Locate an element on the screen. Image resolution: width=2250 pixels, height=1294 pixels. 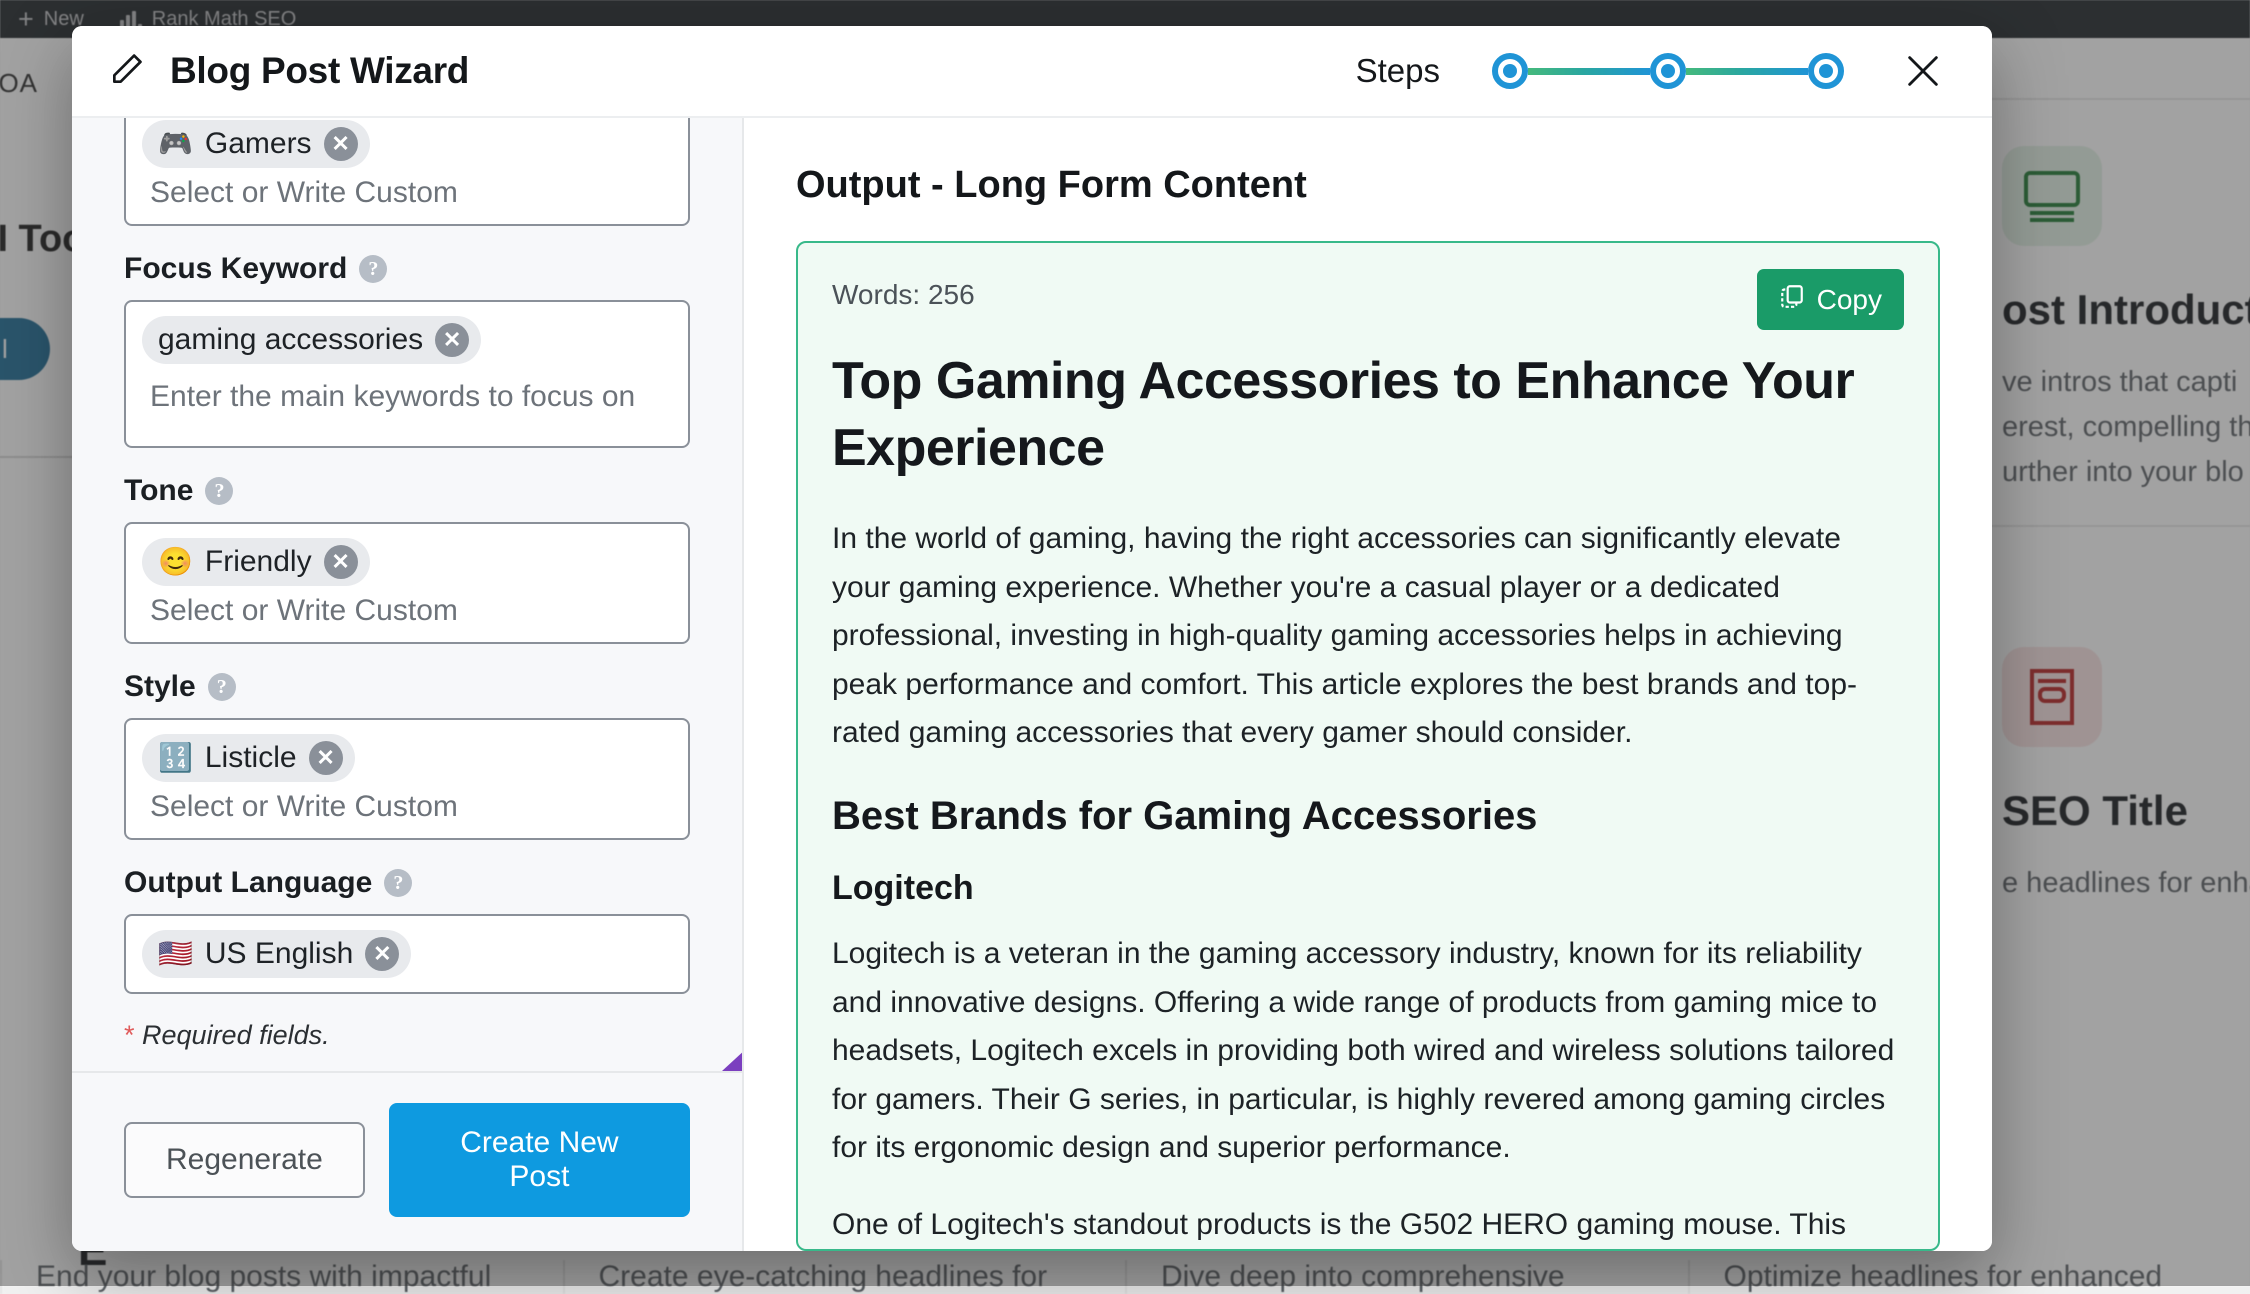
tag-label: Listicle is located at coordinates (251, 758).